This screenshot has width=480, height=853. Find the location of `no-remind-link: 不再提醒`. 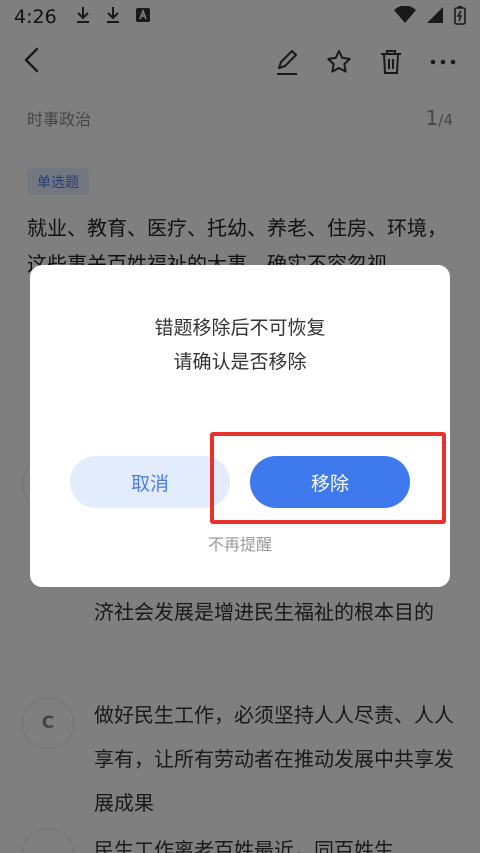

no-remind-link: 不再提醒 is located at coordinates (240, 543).